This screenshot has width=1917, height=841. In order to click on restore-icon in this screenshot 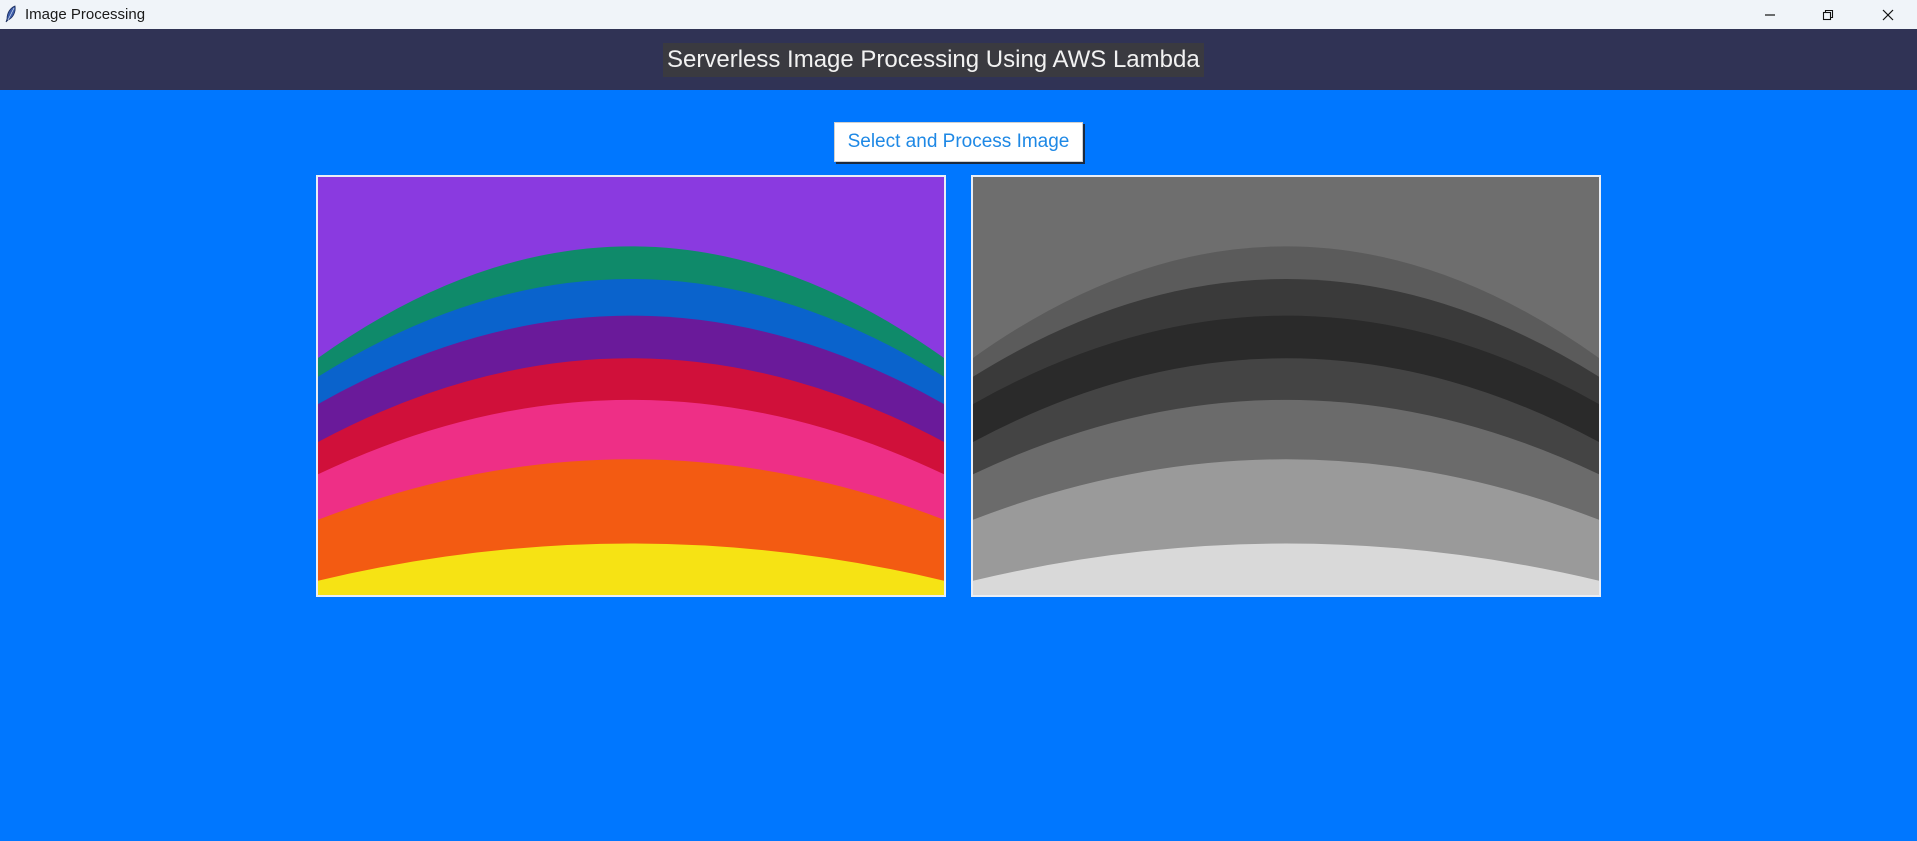, I will do `click(1828, 14)`.